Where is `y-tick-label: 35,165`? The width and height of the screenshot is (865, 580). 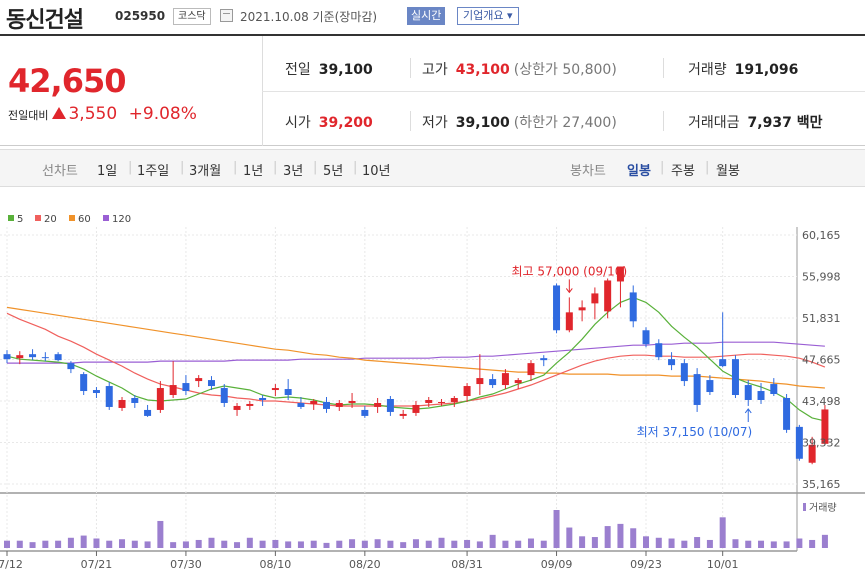 y-tick-label: 35,165 is located at coordinates (821, 484).